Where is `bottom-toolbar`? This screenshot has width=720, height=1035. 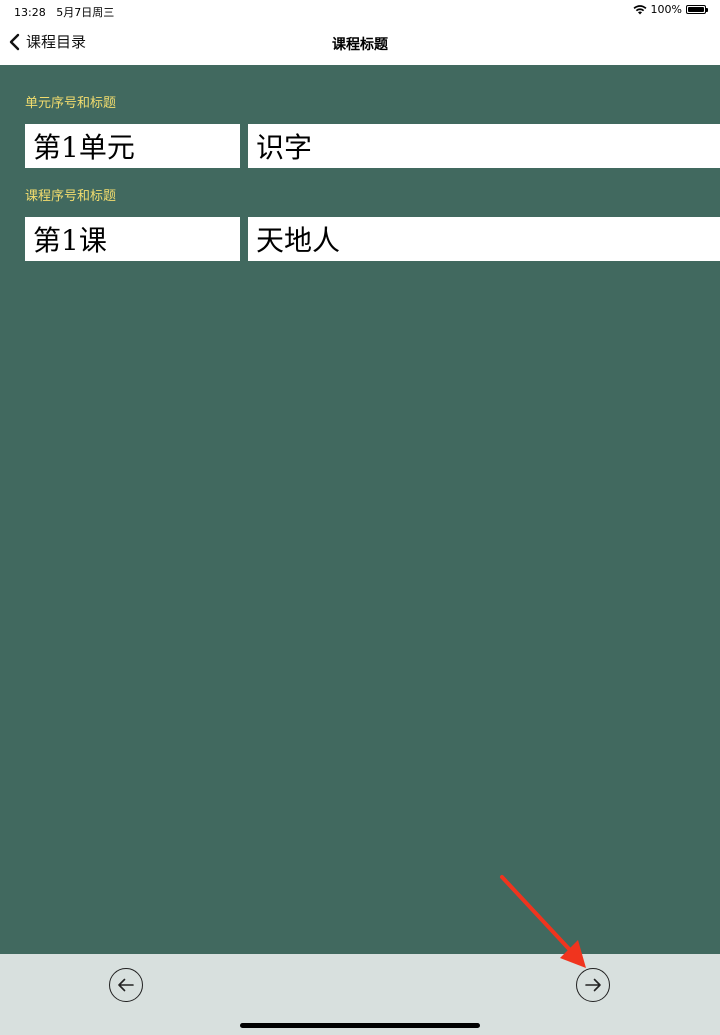 bottom-toolbar is located at coordinates (360, 994).